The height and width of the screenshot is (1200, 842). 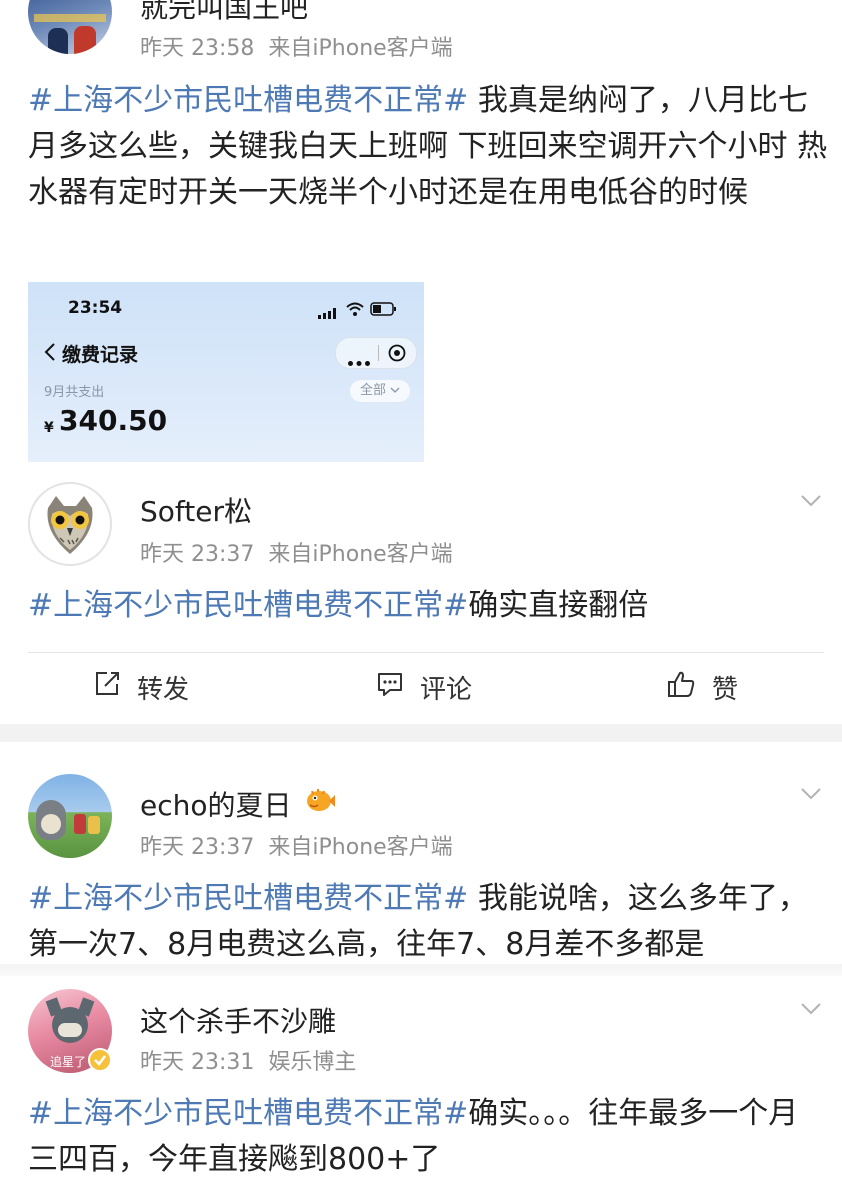 What do you see at coordinates (74, 392) in the screenshot?
I see `spend-label: 9月共支出` at bounding box center [74, 392].